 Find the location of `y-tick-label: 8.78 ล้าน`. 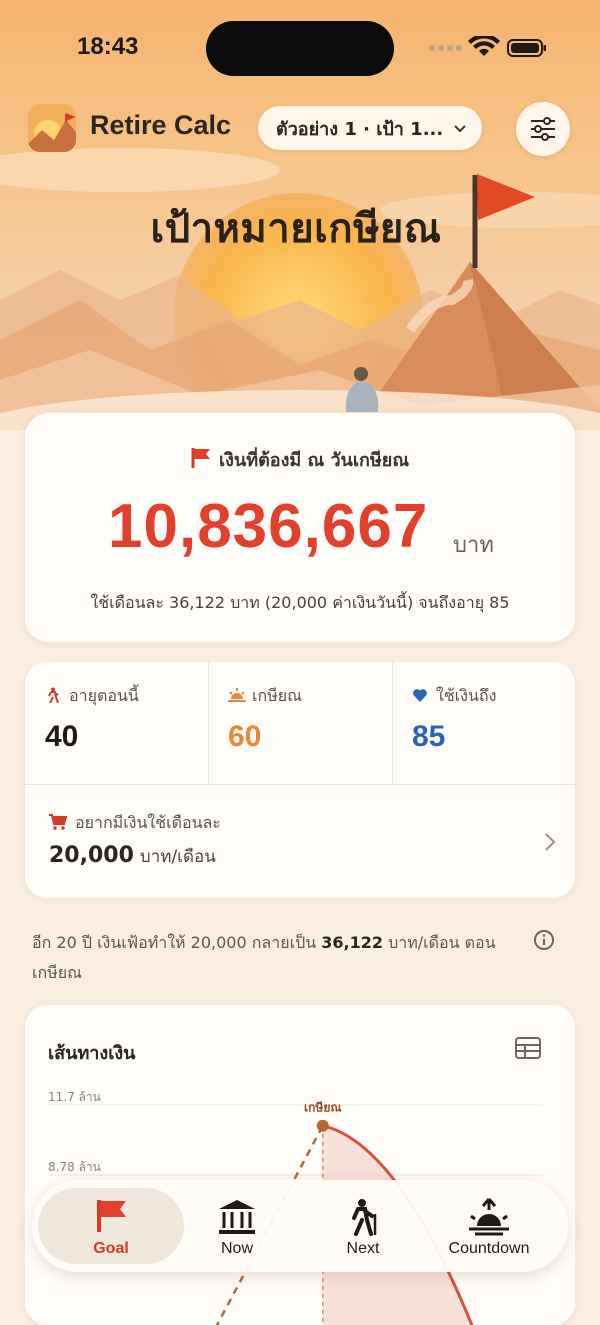

y-tick-label: 8.78 ล้าน is located at coordinates (74, 1167).